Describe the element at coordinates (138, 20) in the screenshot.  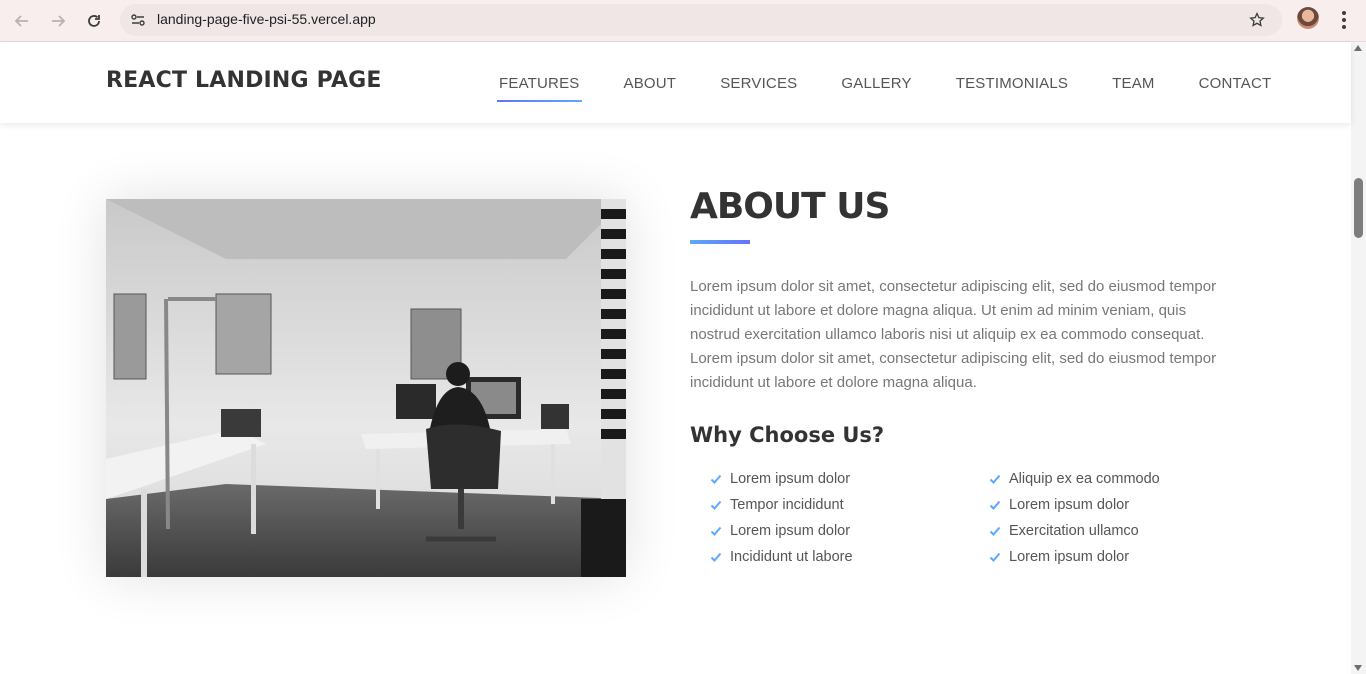
I see `site-info-icon` at that location.